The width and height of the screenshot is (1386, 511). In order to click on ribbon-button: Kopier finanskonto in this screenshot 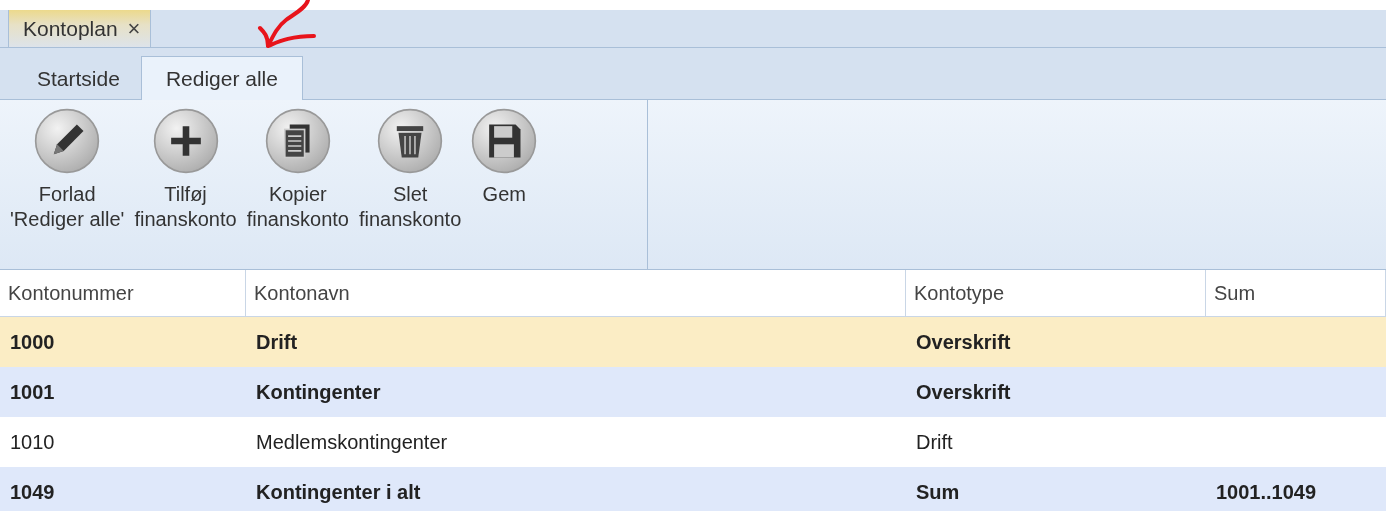, I will do `click(297, 170)`.